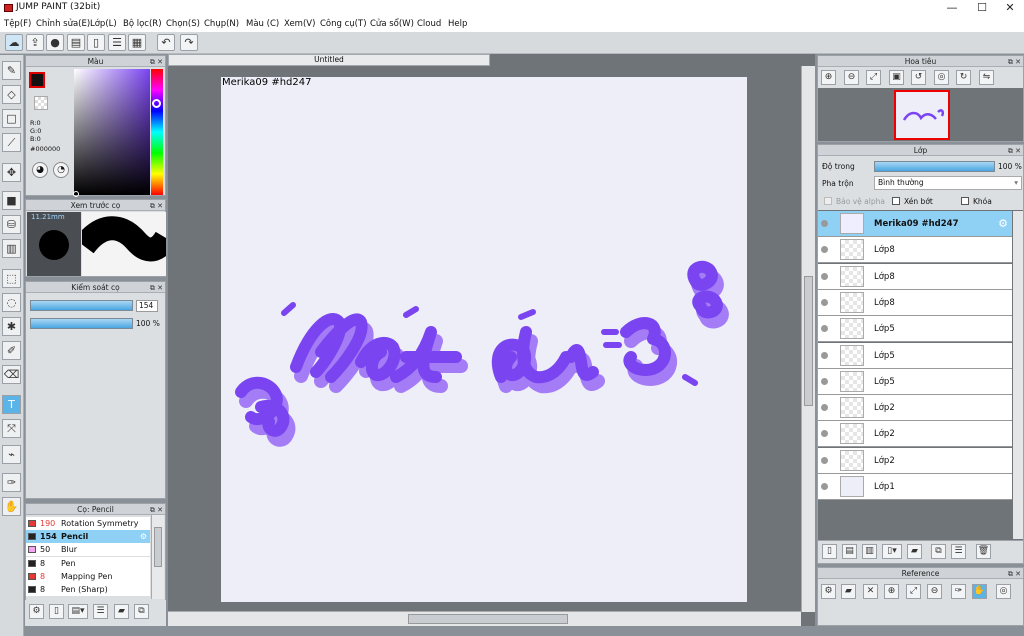 The width and height of the screenshot is (1024, 636). Describe the element at coordinates (869, 551) in the screenshot. I see `new-raster-icon: ▥` at that location.